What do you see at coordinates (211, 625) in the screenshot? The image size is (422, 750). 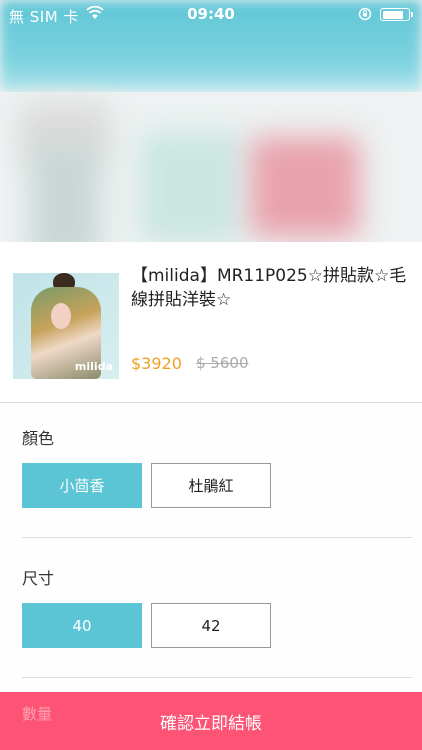 I see `size-option-42: 42` at bounding box center [211, 625].